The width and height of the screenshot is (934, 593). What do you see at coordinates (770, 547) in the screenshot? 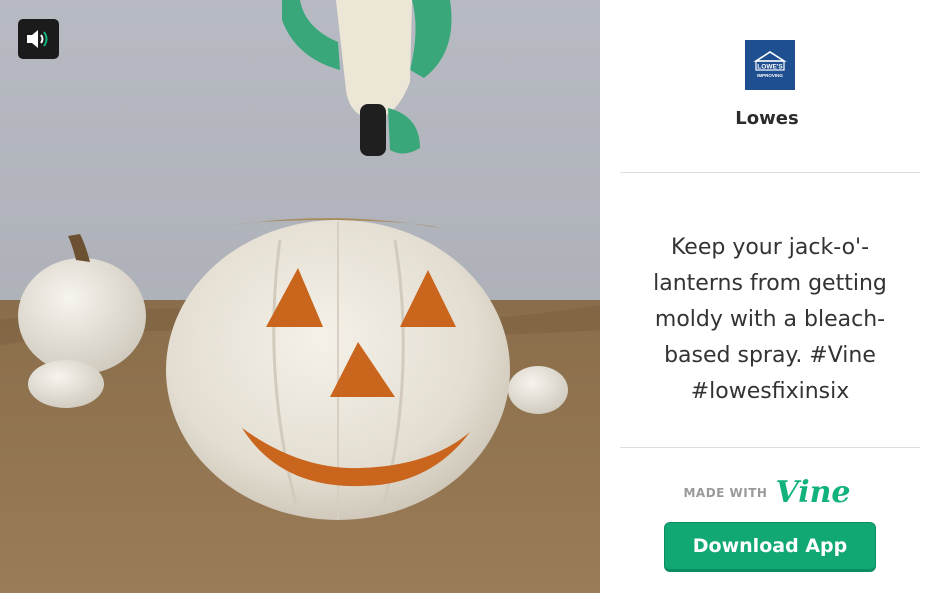
I see `download-app-button: Download App` at bounding box center [770, 547].